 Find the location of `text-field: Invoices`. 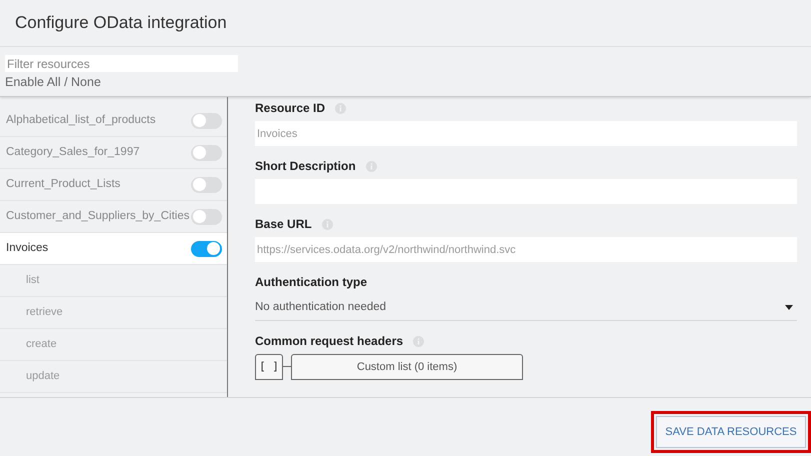

text-field: Invoices is located at coordinates (526, 133).